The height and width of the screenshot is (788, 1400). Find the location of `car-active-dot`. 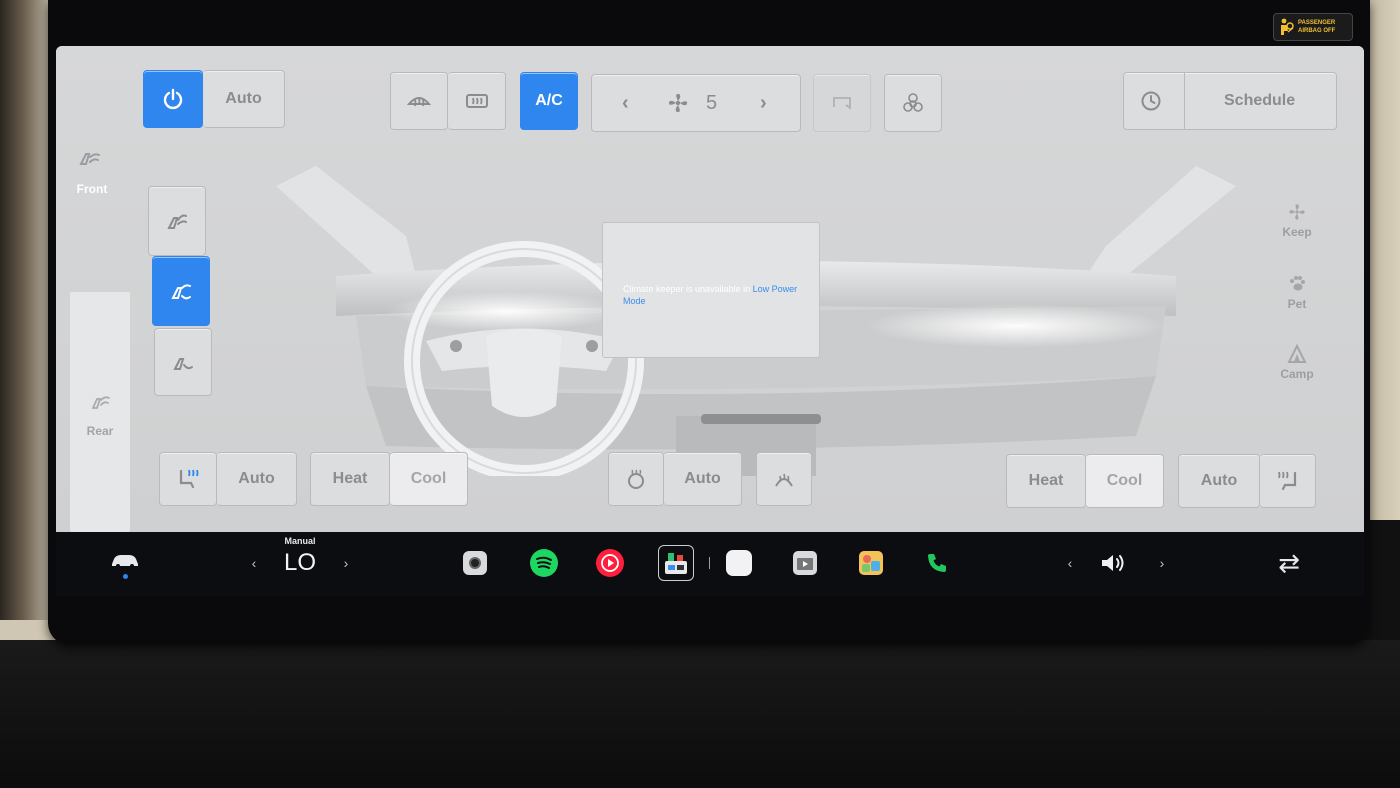

car-active-dot is located at coordinates (125, 576).